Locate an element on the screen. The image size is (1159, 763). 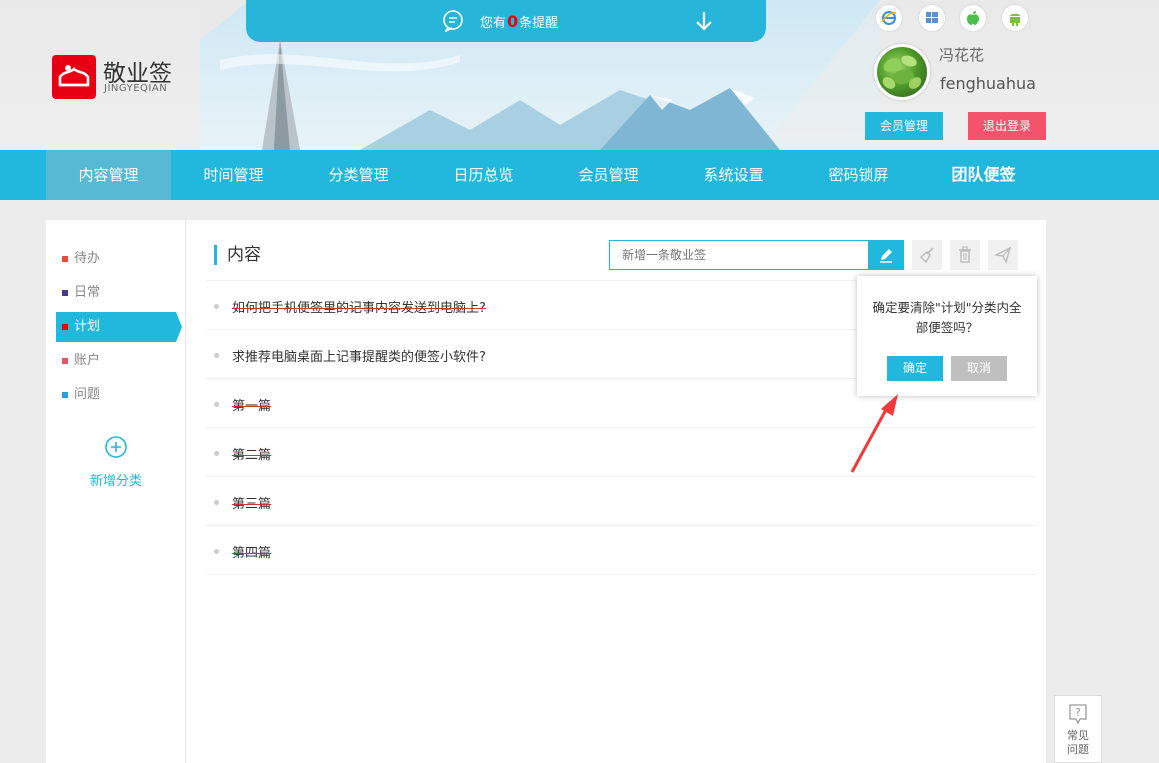
logo-icon is located at coordinates (74, 76).